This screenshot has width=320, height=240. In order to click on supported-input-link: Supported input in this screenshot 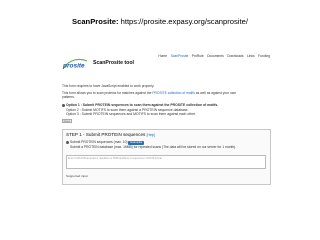, I will do `click(77, 176)`.